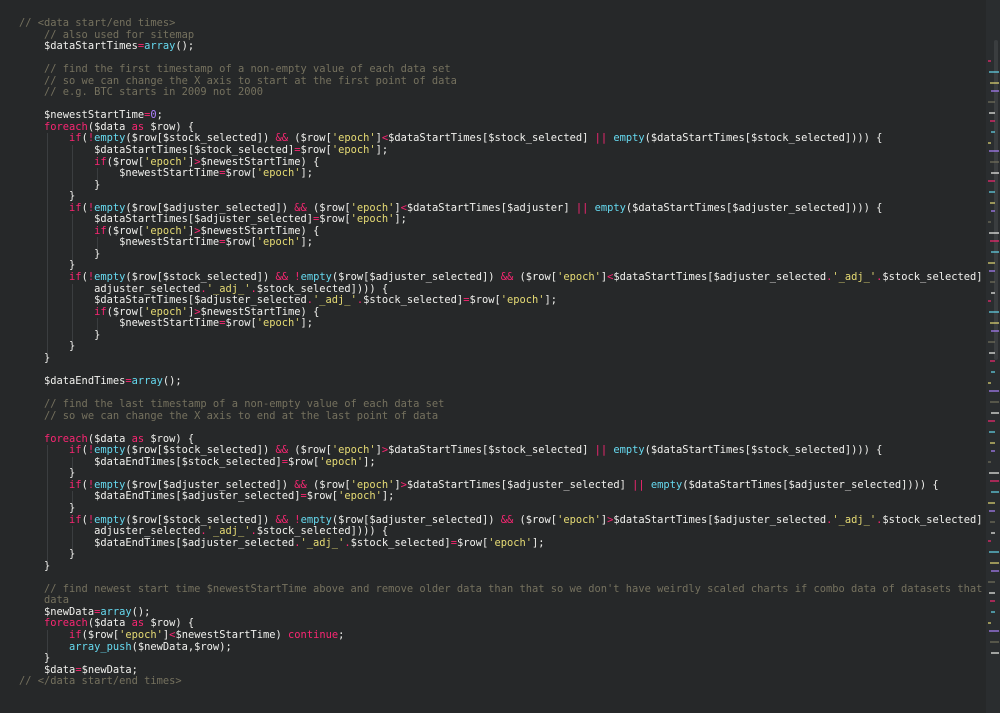 This screenshot has height=713, width=1000. What do you see at coordinates (519, 484) in the screenshot?
I see `code-token: $dataStartTimes[$adjuster_selected]` at bounding box center [519, 484].